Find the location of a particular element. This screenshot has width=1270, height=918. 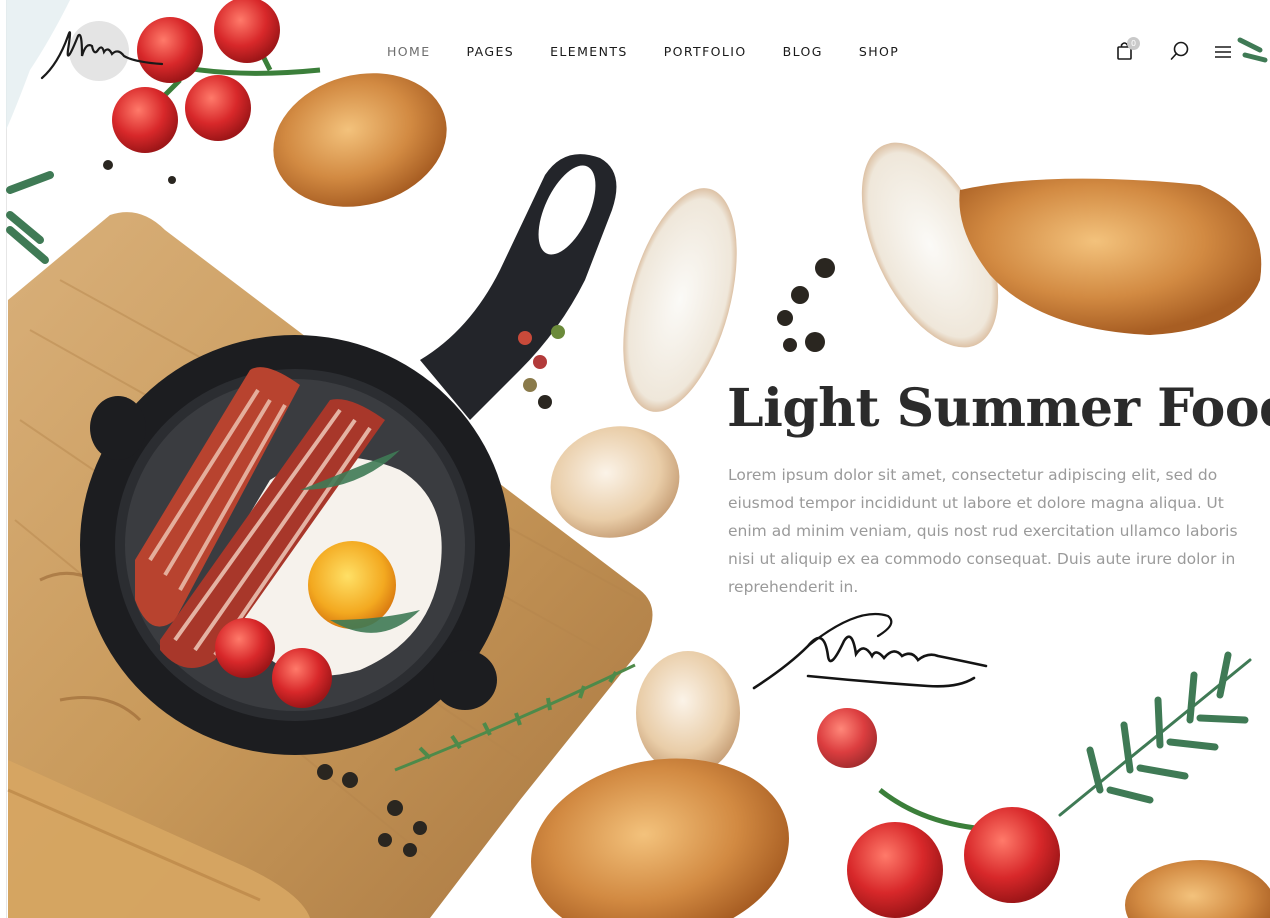

hero-title: Light Summer Food is located at coordinates (998, 408).